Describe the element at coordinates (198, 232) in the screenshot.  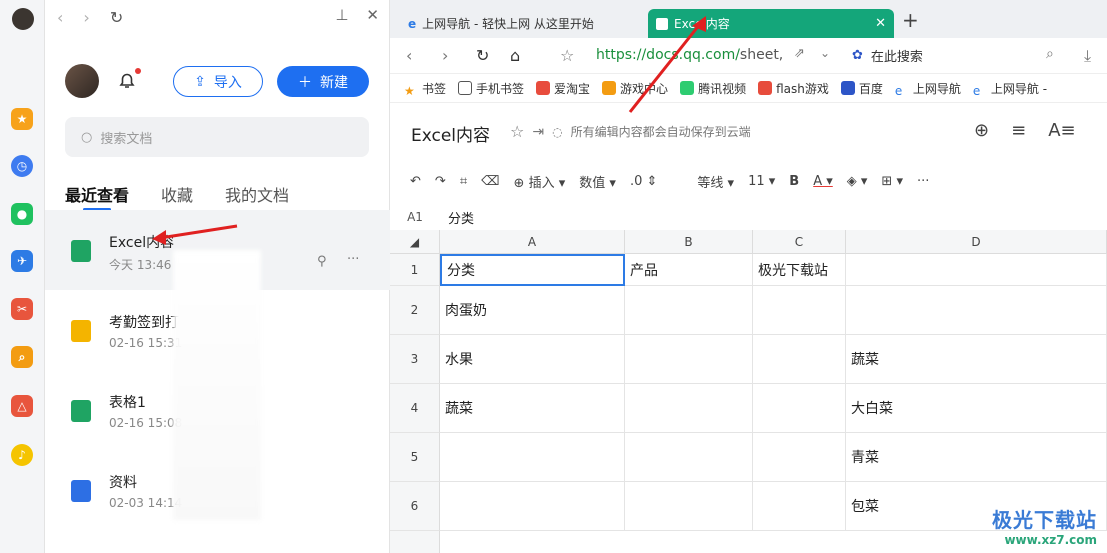
I see `arrow-to-doc` at that location.